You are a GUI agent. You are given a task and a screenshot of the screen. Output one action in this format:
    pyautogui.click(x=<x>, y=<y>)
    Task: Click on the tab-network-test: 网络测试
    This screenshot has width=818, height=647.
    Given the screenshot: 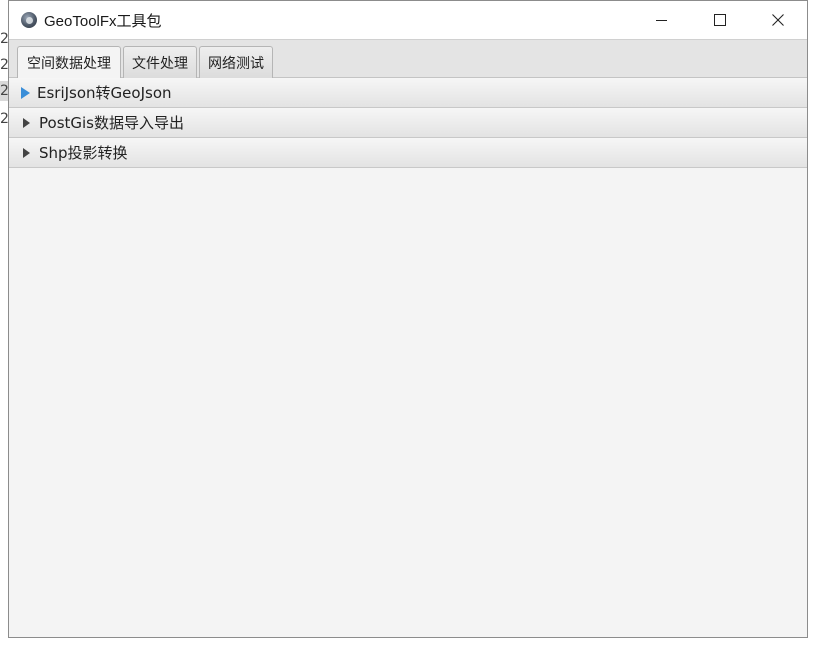 What is the action you would take?
    pyautogui.click(x=236, y=62)
    